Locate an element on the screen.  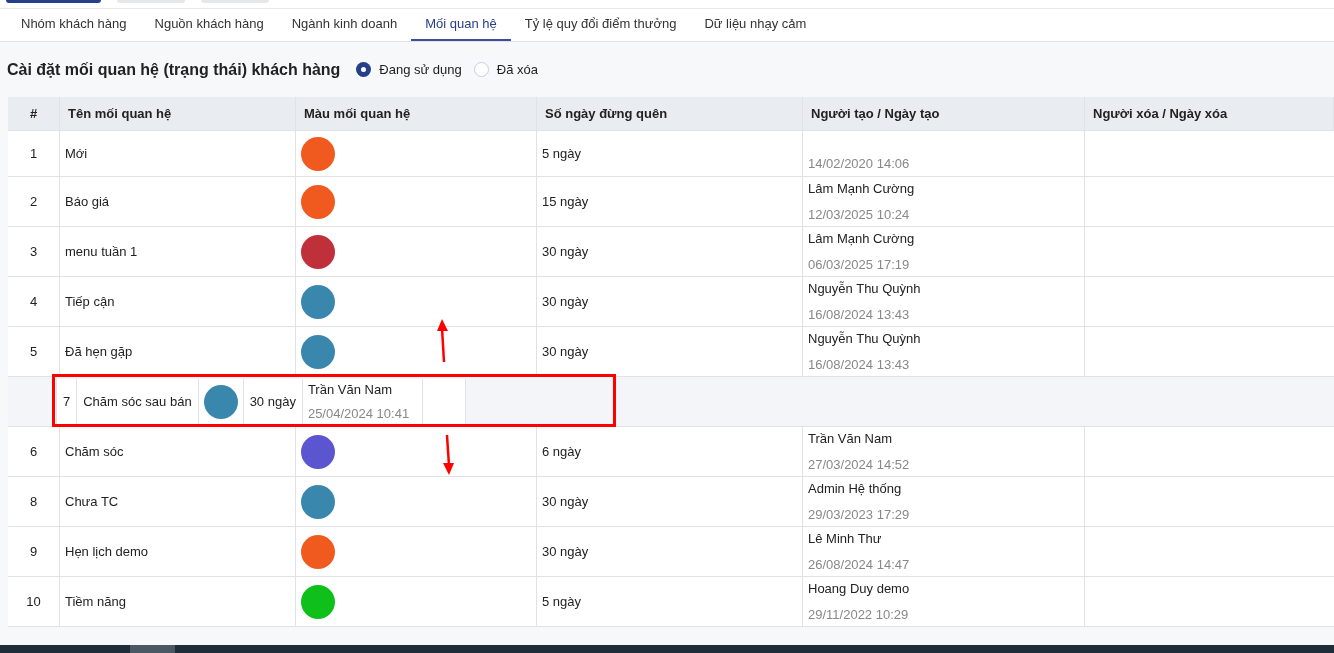
tab: Mối quan hệ is located at coordinates (461, 25).